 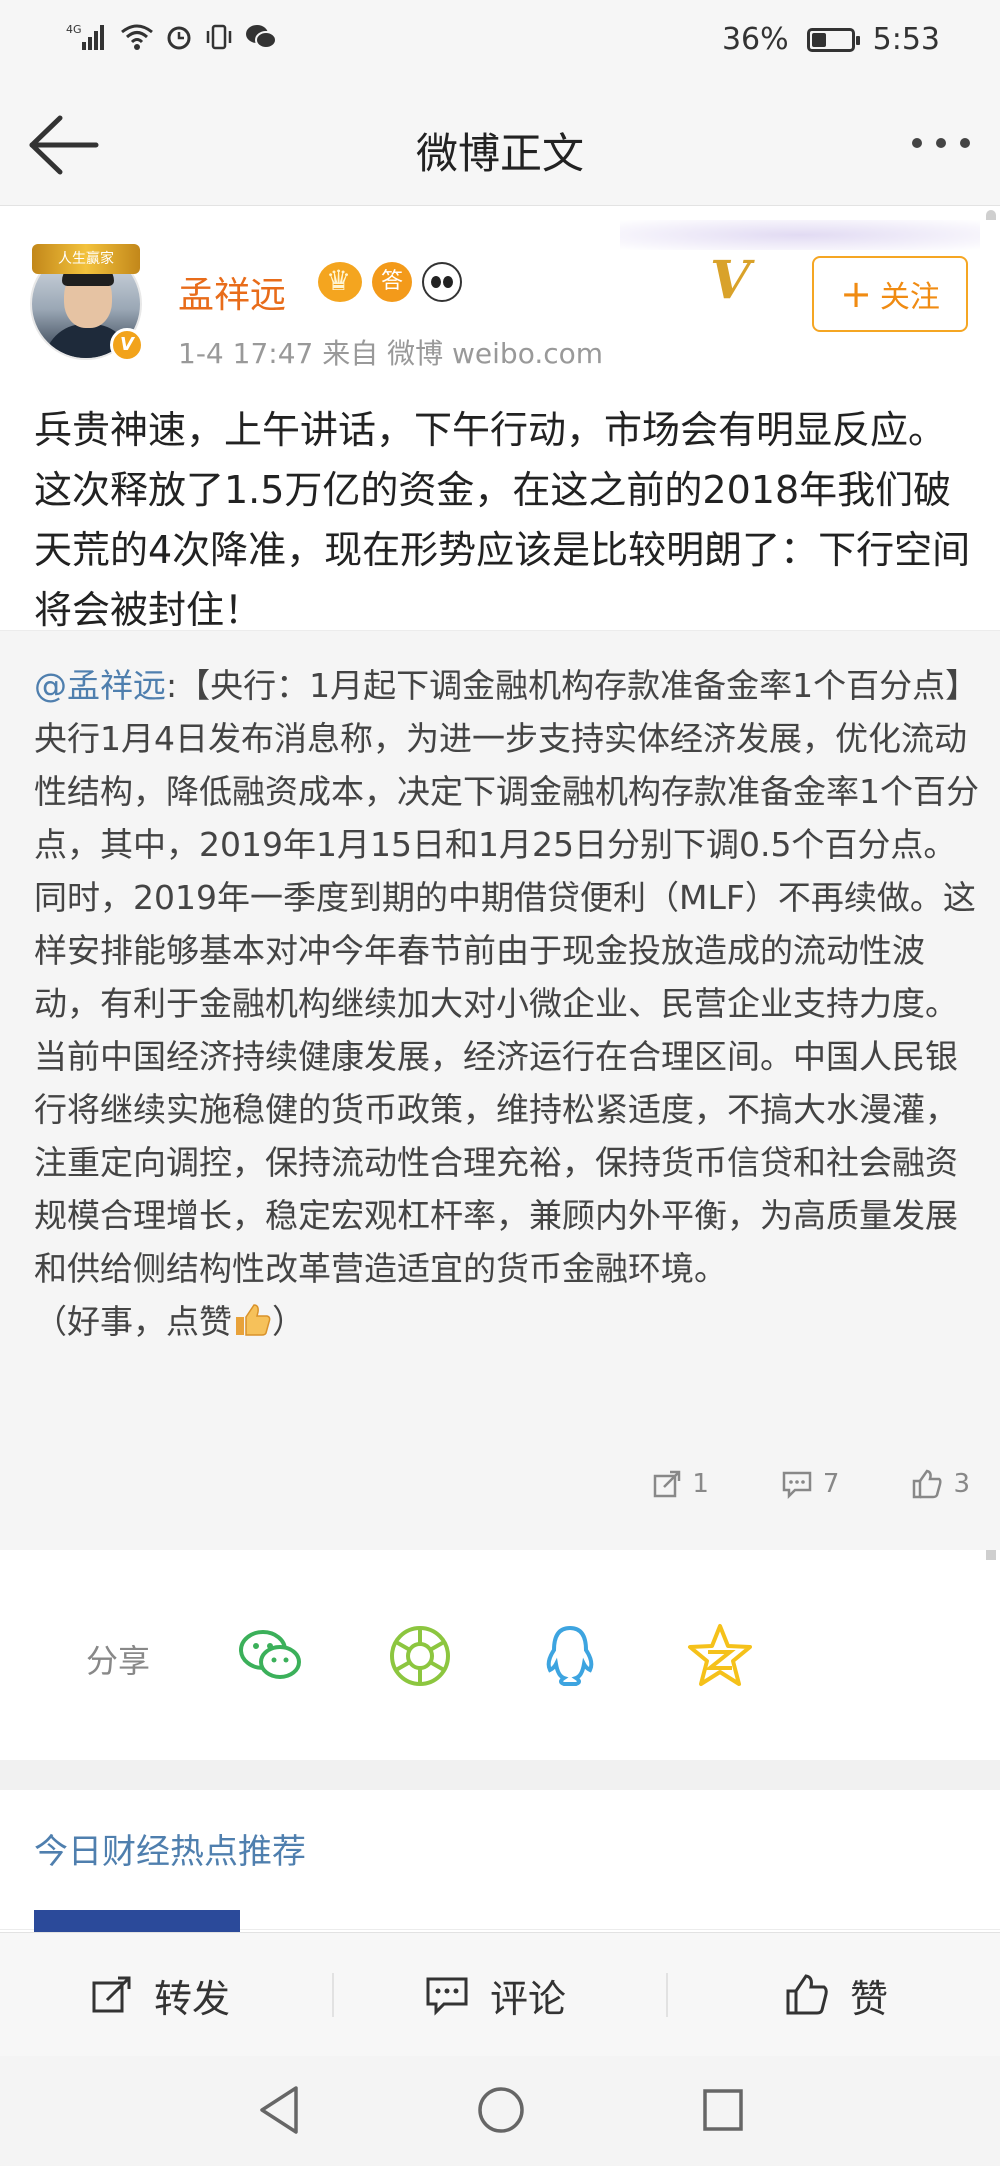 I want to click on status-bar: 4G 36% 5:53, so click(x=500, y=43).